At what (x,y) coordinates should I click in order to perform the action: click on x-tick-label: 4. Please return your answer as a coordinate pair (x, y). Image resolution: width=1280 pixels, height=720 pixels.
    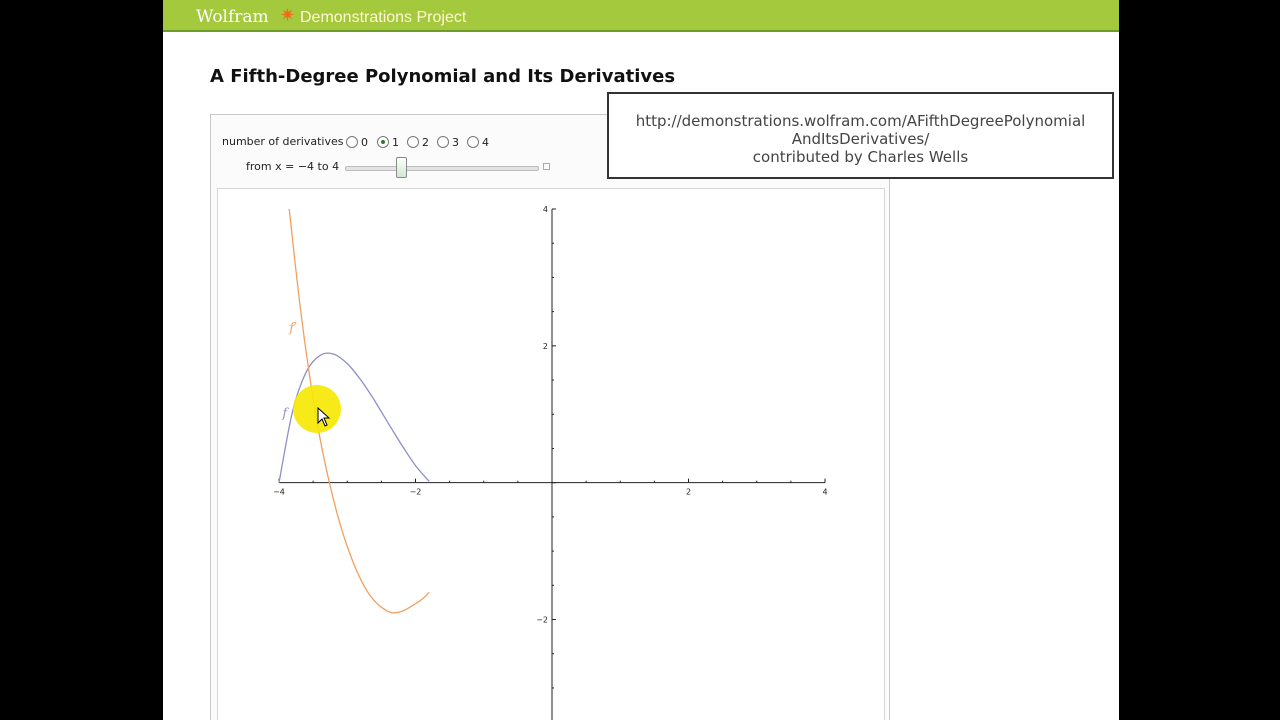
    Looking at the image, I should click on (824, 492).